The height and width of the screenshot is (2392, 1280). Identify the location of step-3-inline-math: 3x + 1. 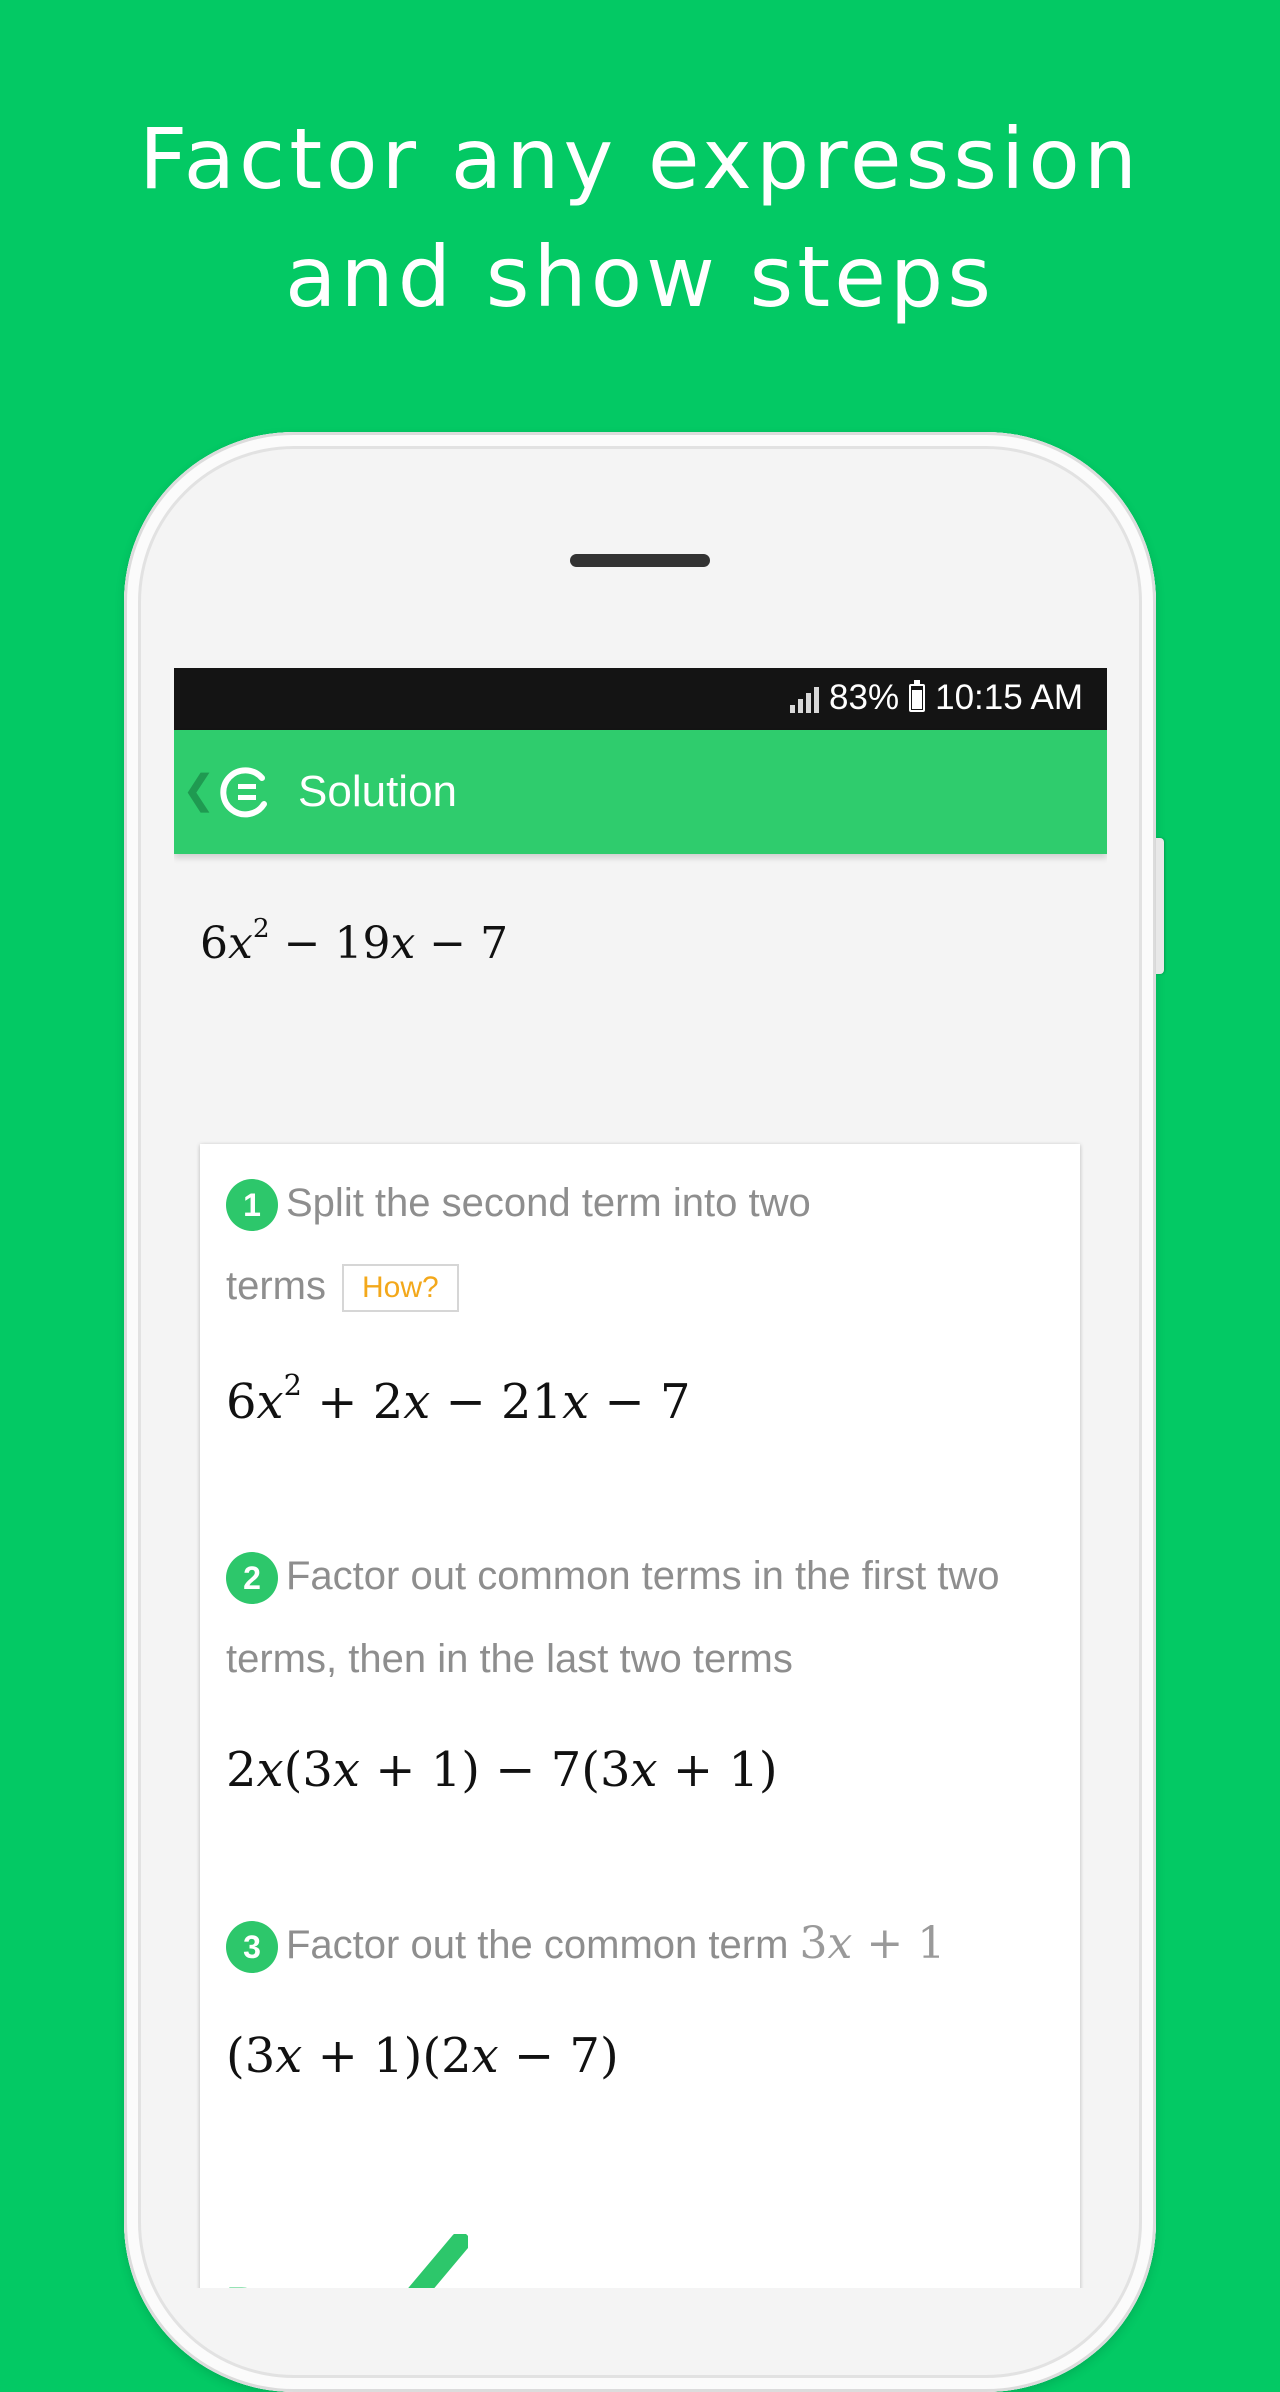
(872, 1943).